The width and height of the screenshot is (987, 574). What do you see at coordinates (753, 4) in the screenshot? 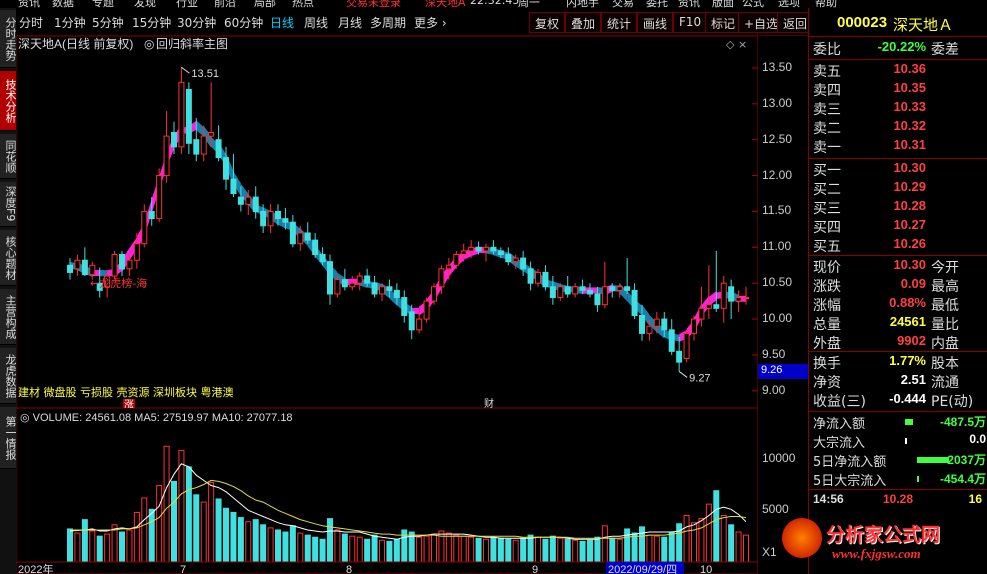
I see `top-menu-item: 公式` at bounding box center [753, 4].